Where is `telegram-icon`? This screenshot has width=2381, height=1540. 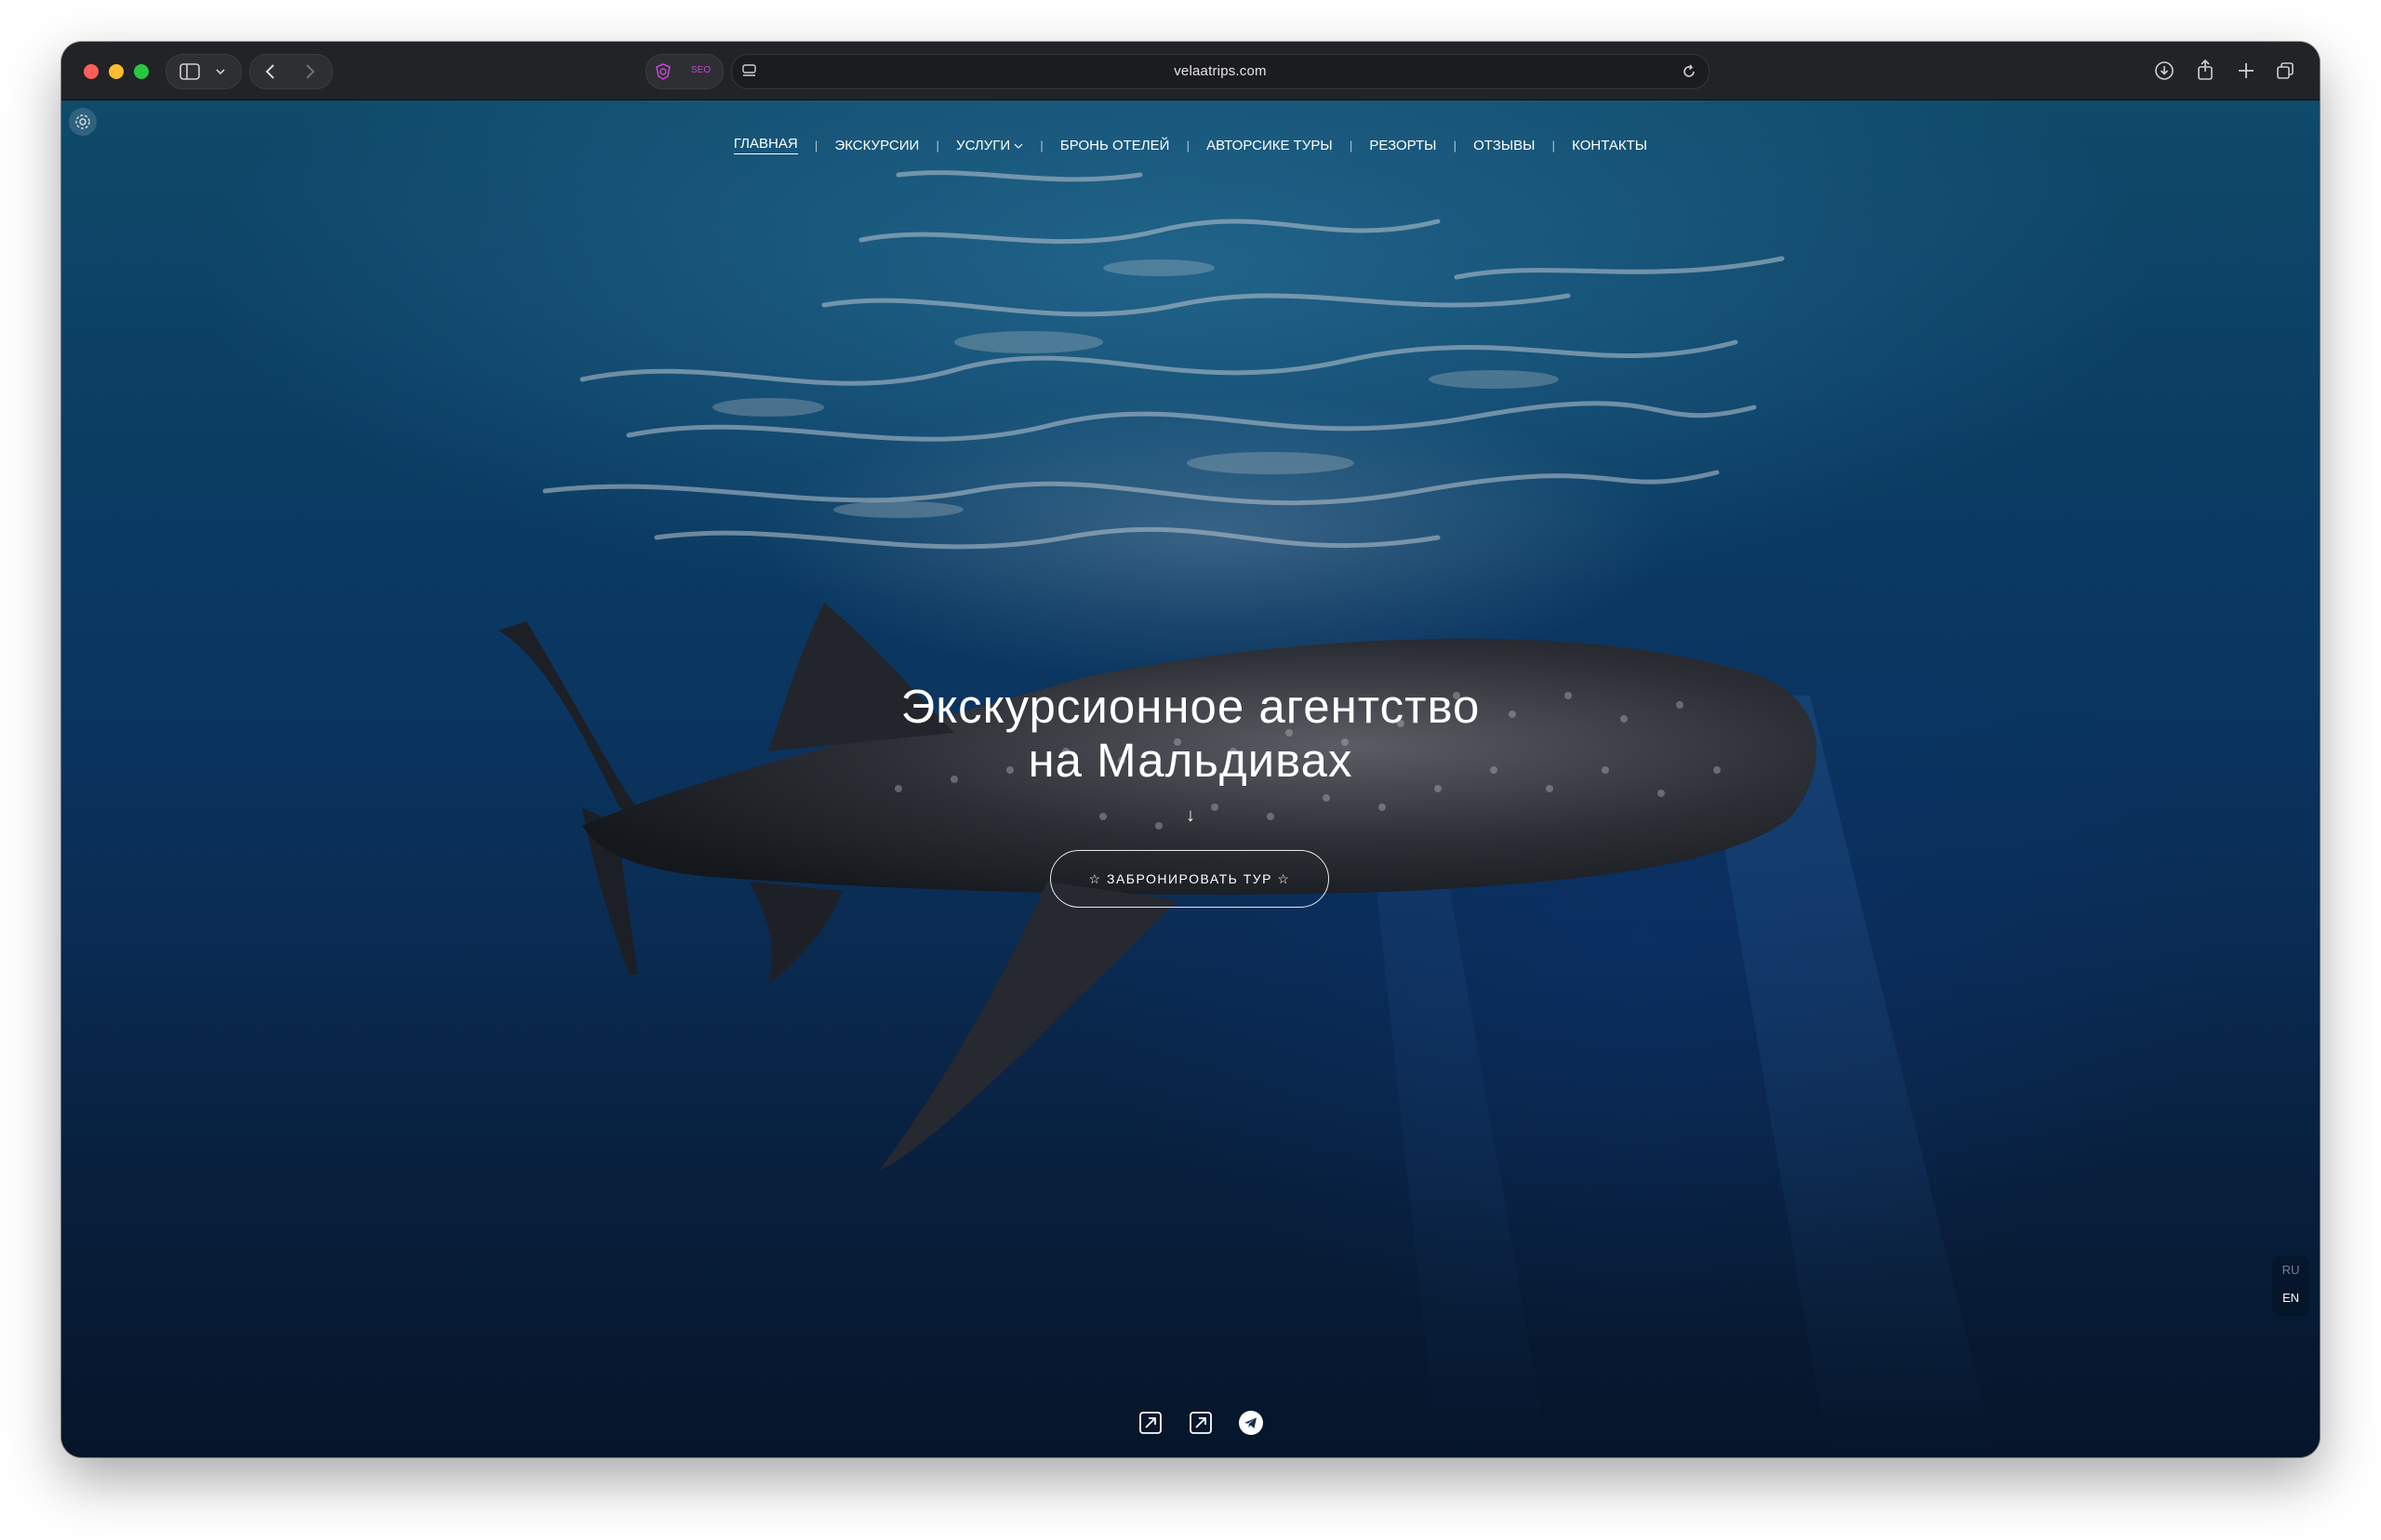
telegram-icon is located at coordinates (1251, 1423).